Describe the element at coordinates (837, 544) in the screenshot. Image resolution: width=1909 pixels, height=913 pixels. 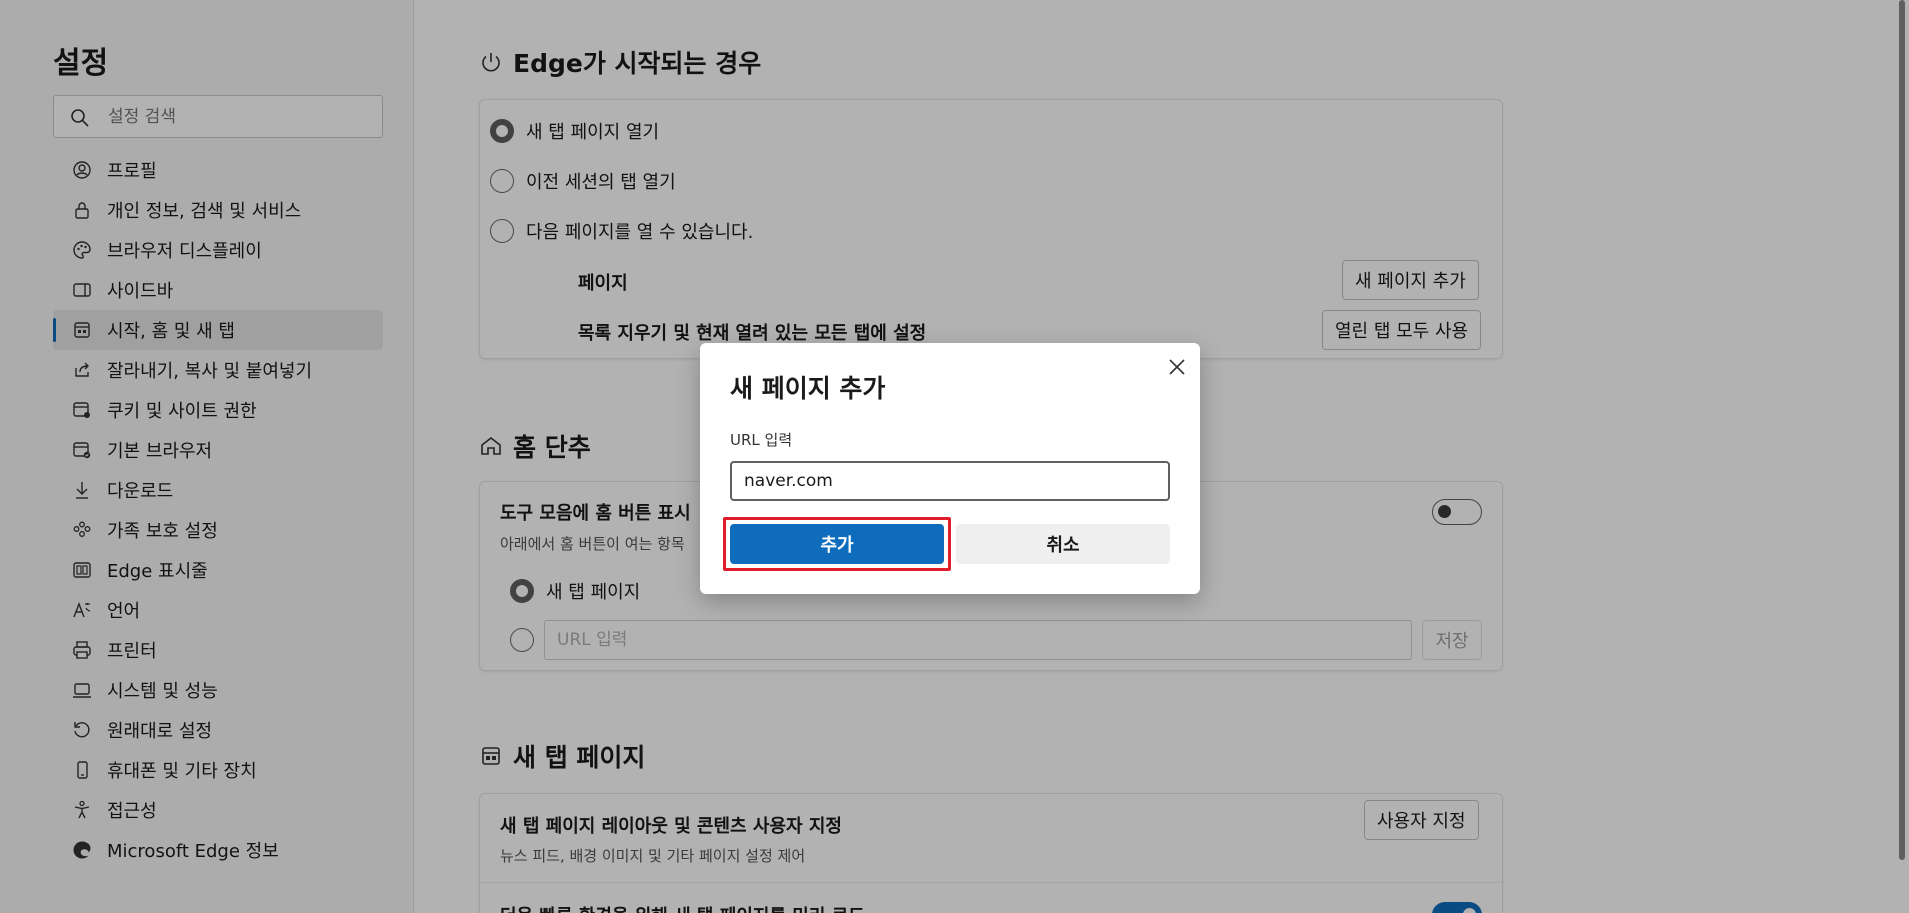
I see `add-button: 추가` at that location.